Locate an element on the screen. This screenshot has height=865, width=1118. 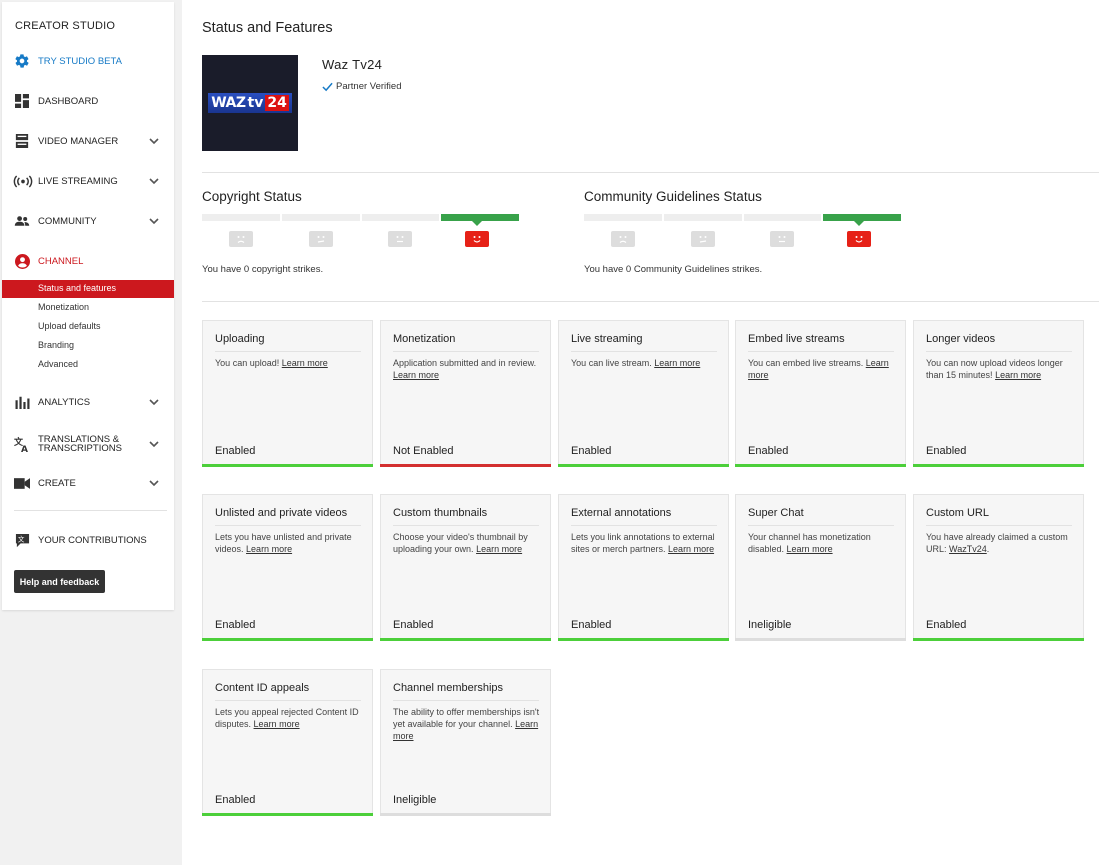
strike-segment-current is located at coordinates (480, 217).